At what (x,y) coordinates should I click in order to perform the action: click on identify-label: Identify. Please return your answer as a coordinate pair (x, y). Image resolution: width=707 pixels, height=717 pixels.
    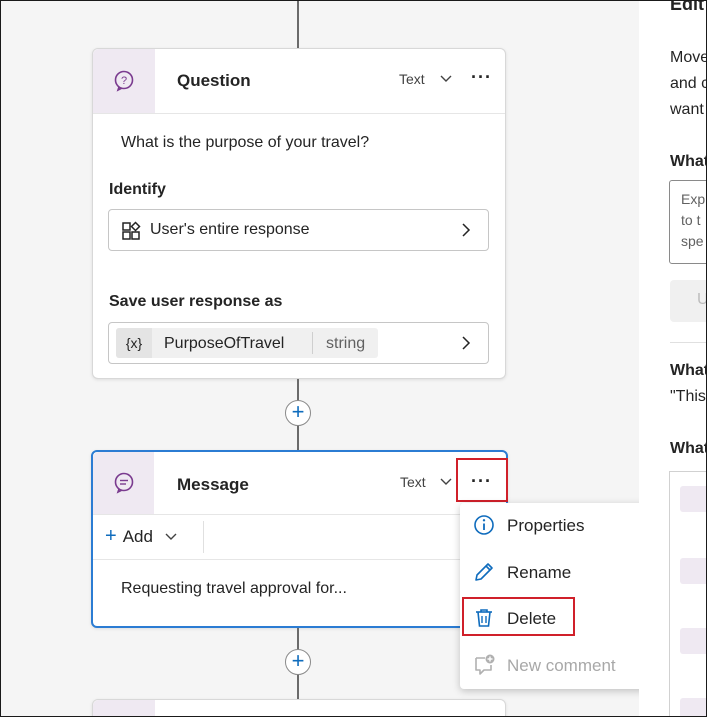
    Looking at the image, I should click on (137, 189).